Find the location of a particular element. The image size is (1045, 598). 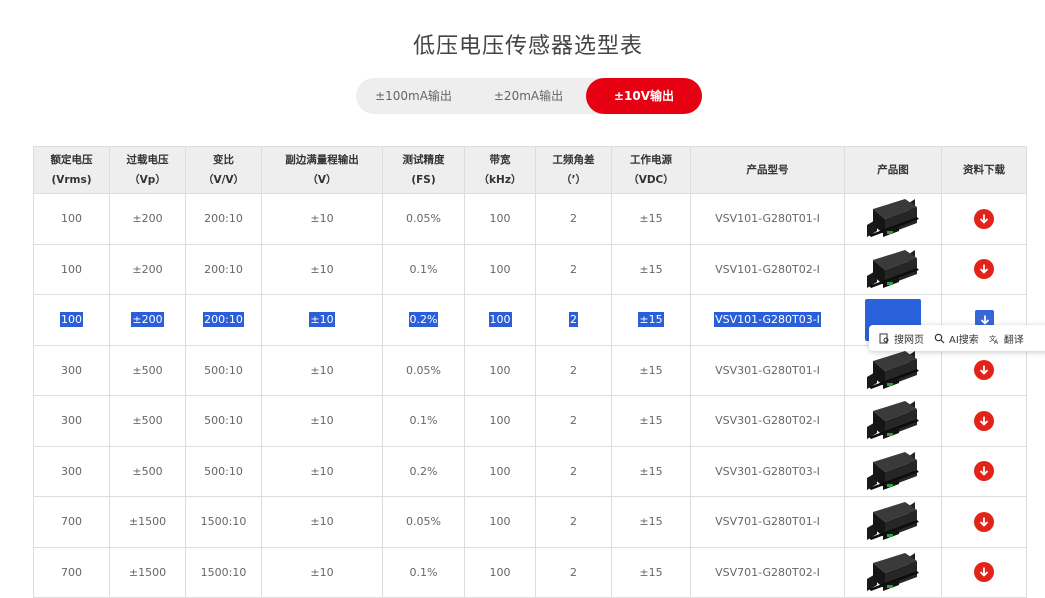

header-unit: (FS) is located at coordinates (423, 180).